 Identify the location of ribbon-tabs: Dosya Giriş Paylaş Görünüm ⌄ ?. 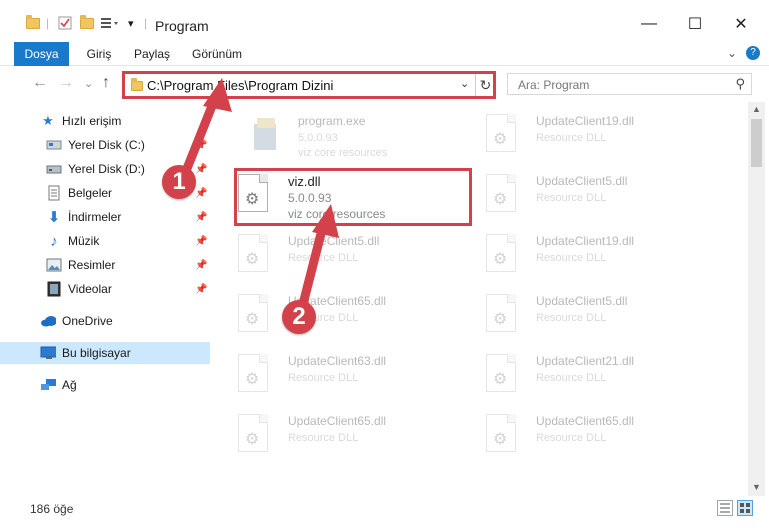
(384, 54).